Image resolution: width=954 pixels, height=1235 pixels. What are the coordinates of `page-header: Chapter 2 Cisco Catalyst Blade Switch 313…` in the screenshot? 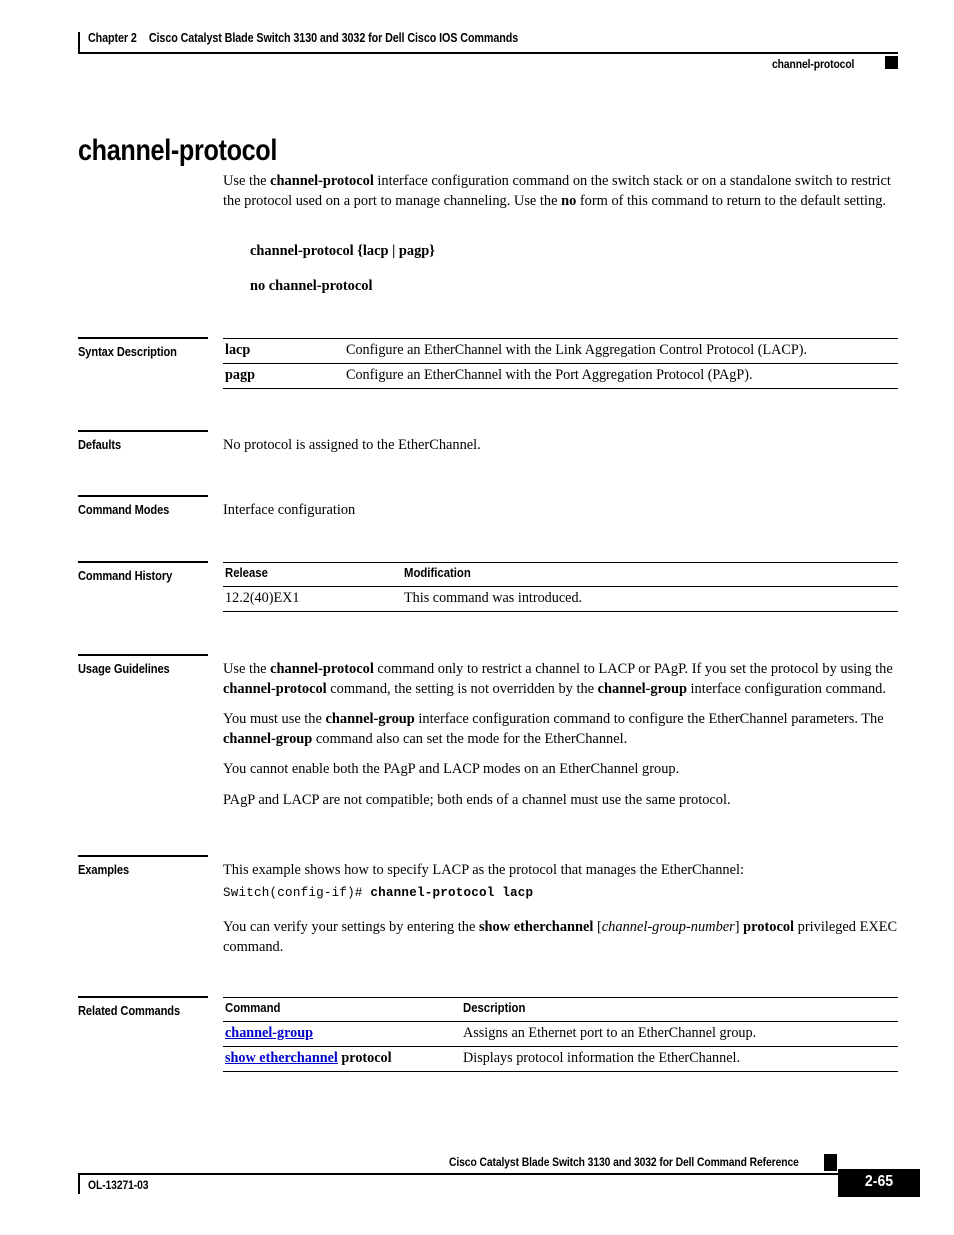 It's located at (488, 51).